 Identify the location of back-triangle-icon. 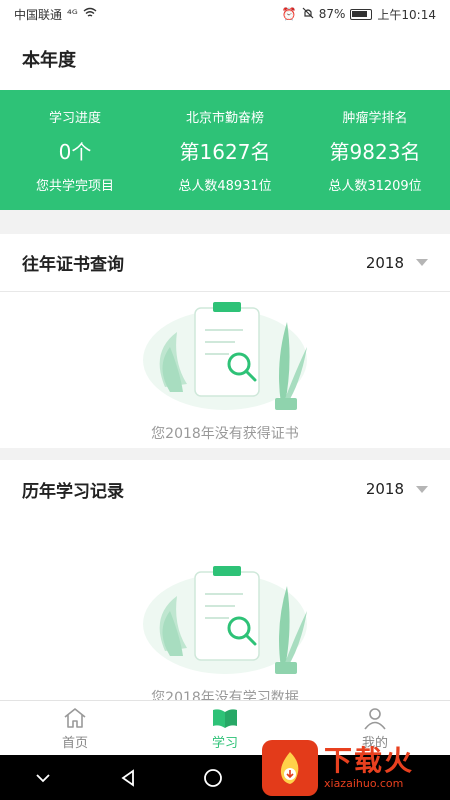
(127, 777).